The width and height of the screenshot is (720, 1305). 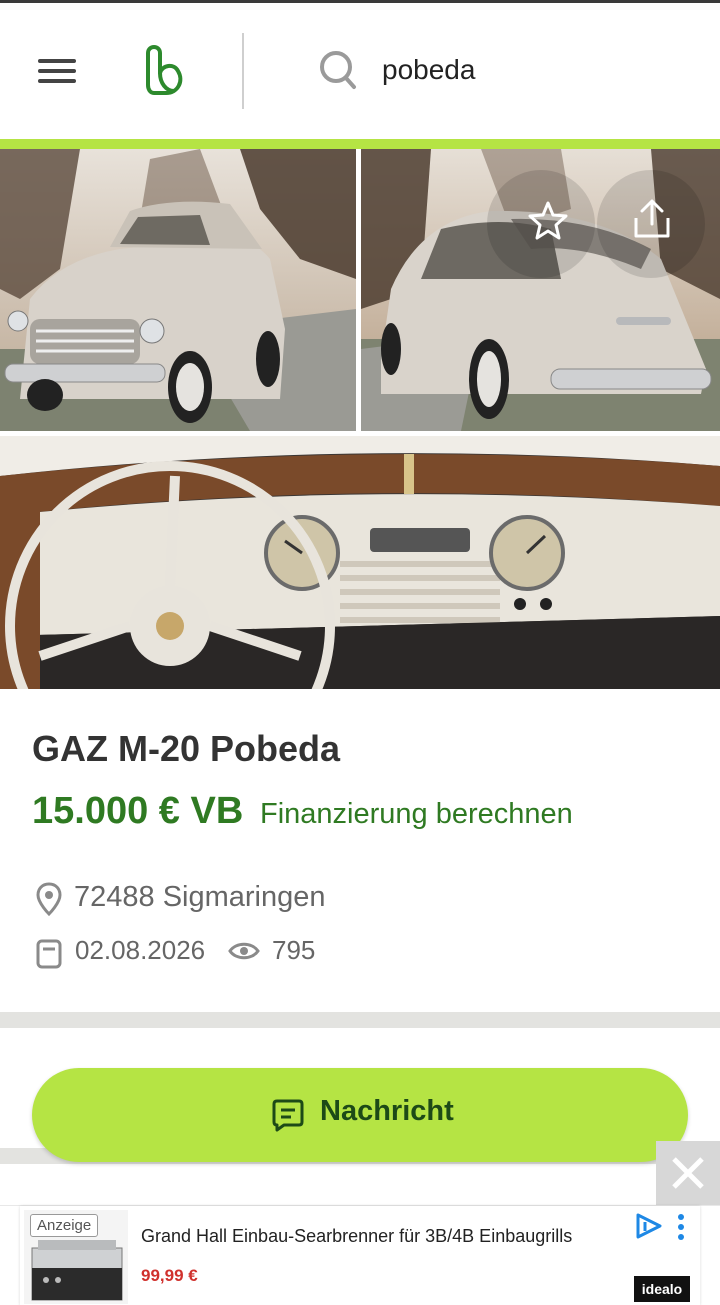 What do you see at coordinates (186, 748) in the screenshot?
I see `listing-title: GAZ M-20 Pobeda` at bounding box center [186, 748].